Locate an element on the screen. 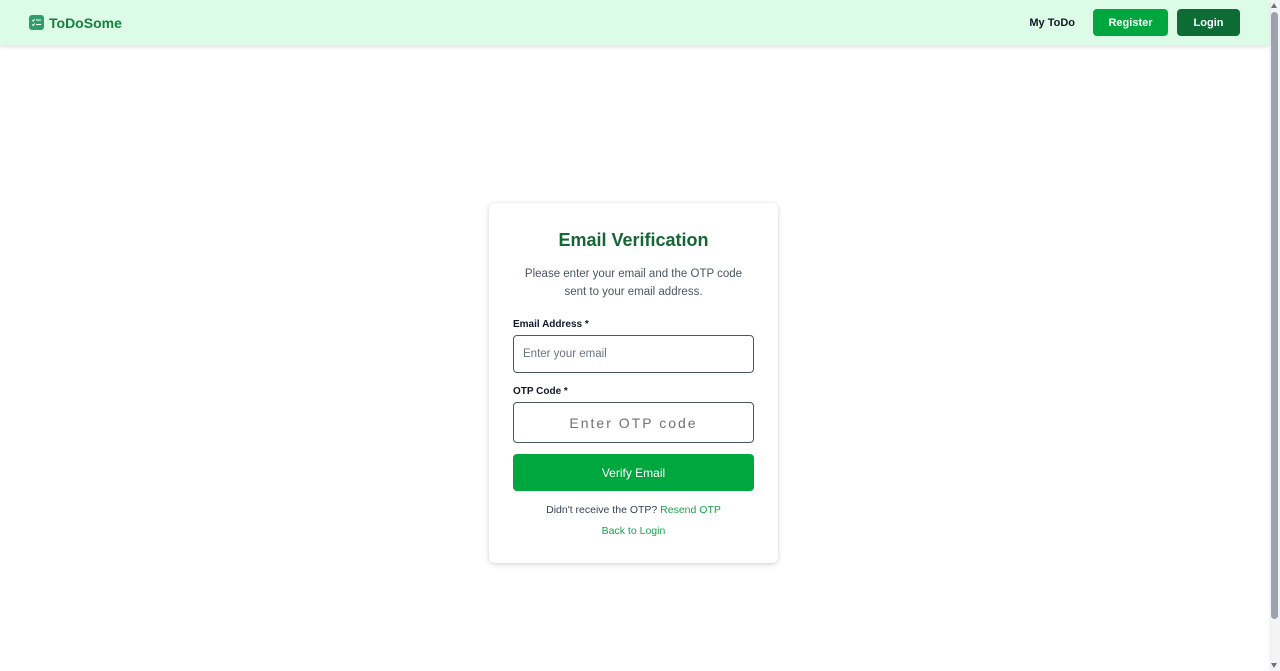 The image size is (1280, 671). resend-otp-link: Resend OTP is located at coordinates (690, 510).